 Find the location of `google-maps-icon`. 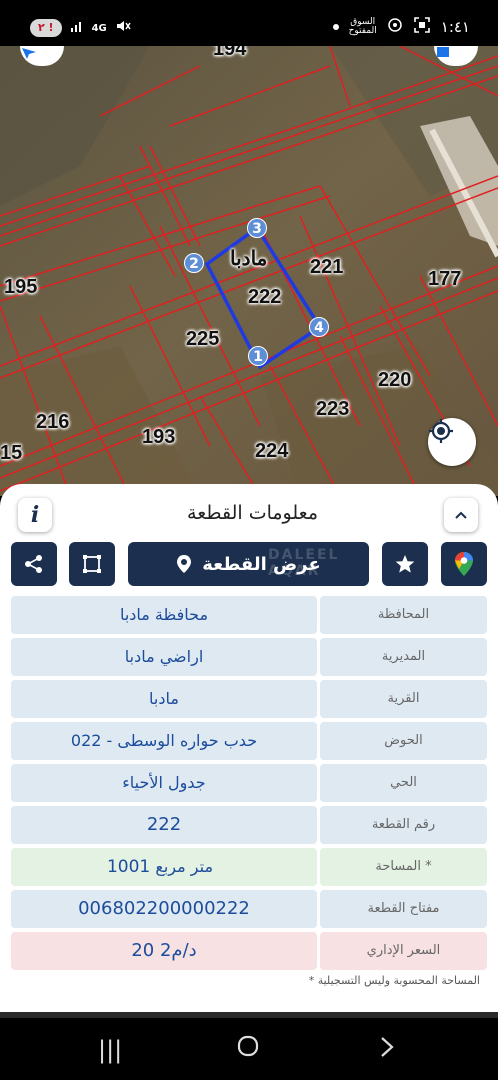

google-maps-icon is located at coordinates (464, 564).